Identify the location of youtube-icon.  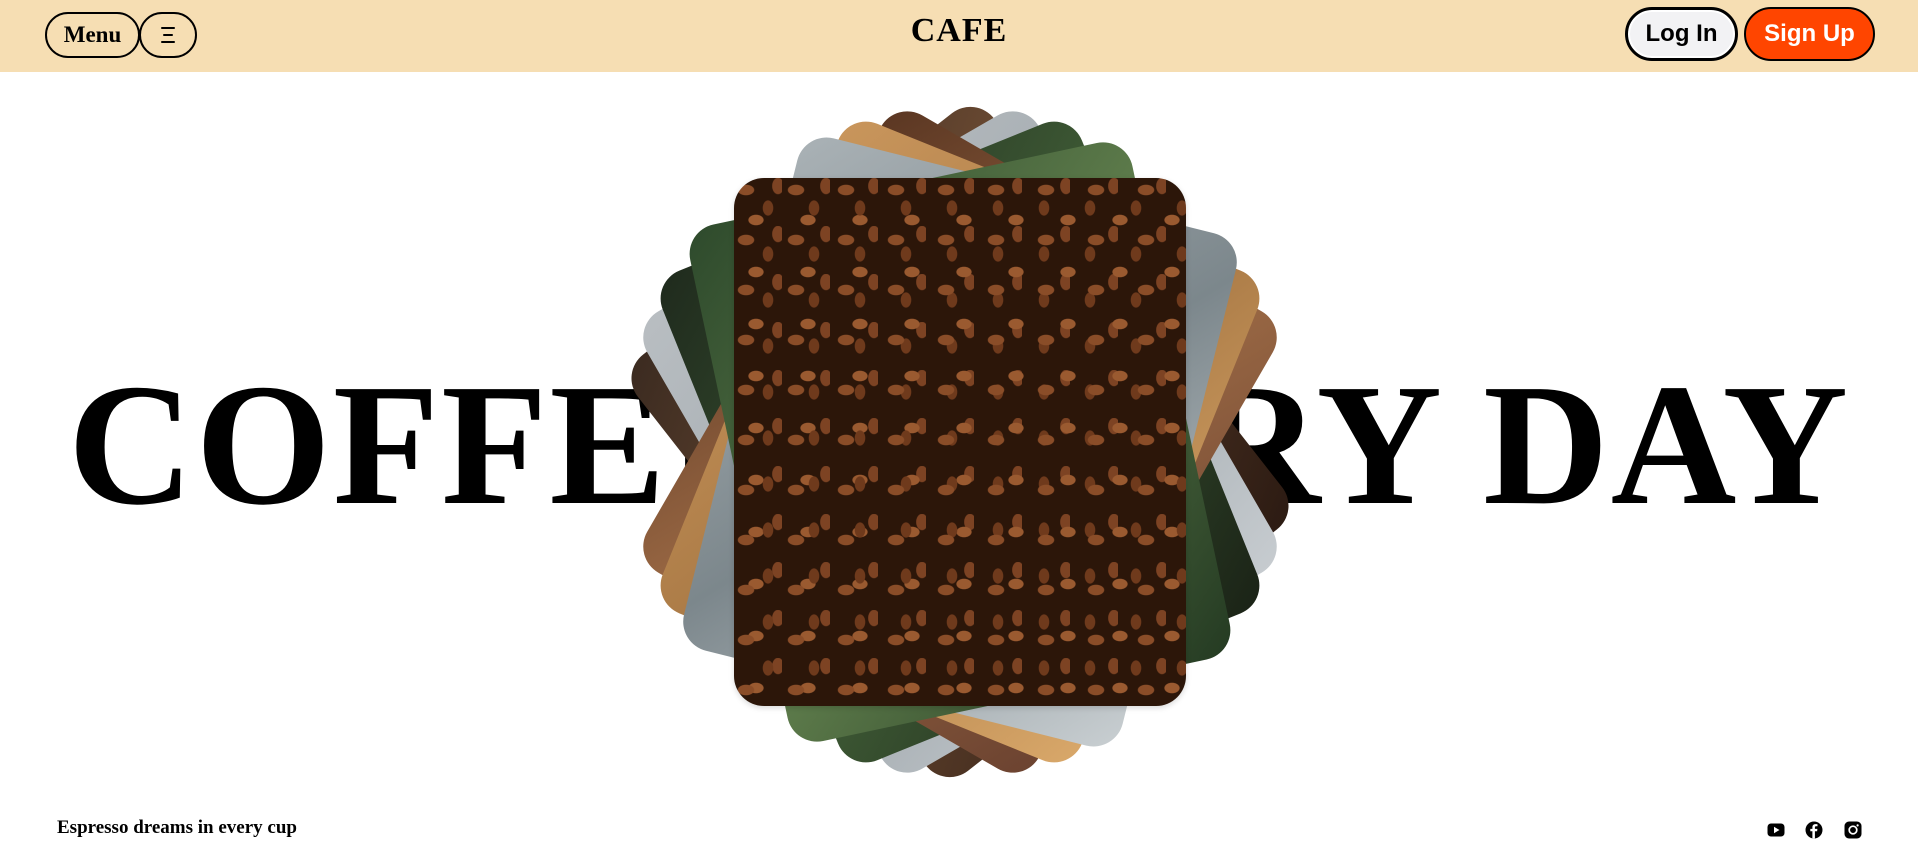
(1776, 830).